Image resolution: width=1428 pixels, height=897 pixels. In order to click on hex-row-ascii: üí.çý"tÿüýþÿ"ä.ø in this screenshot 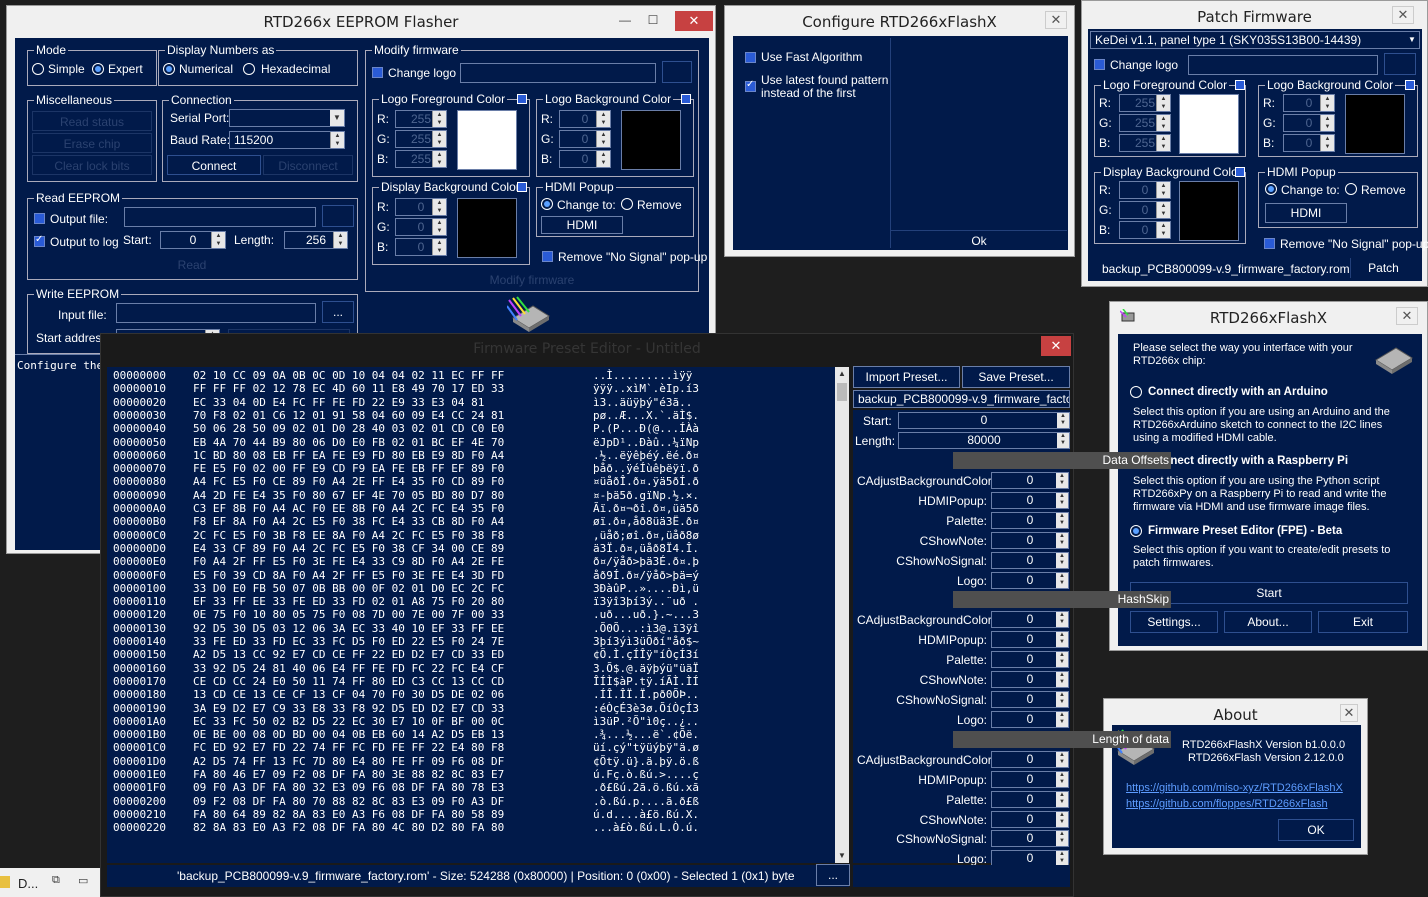, I will do `click(646, 747)`.